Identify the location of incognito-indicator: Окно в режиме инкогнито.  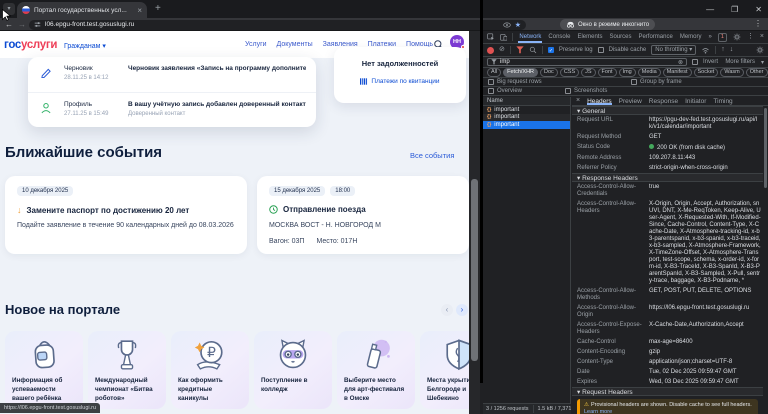
(608, 24).